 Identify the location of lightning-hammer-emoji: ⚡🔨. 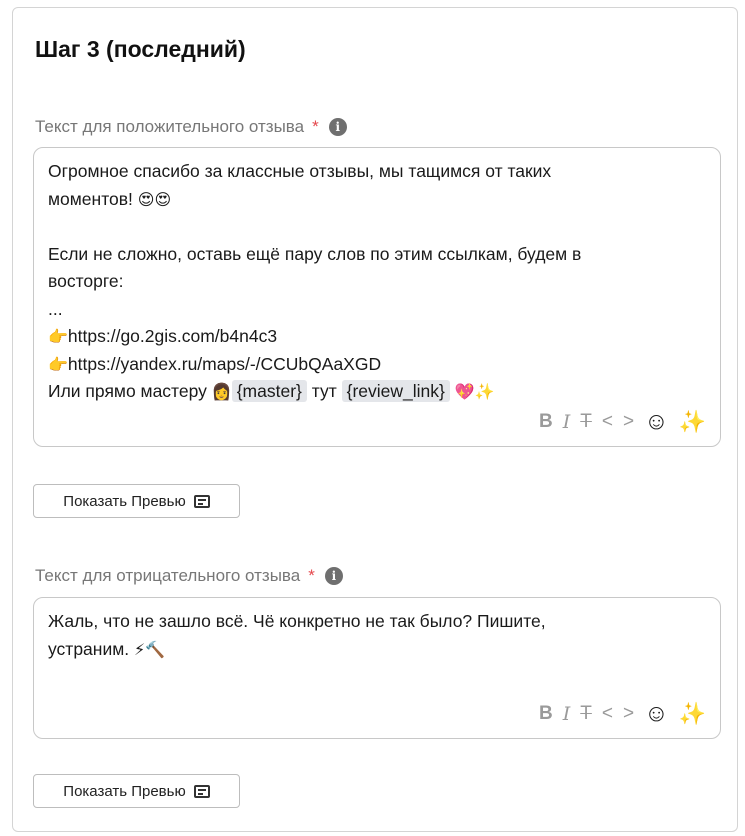
(150, 649).